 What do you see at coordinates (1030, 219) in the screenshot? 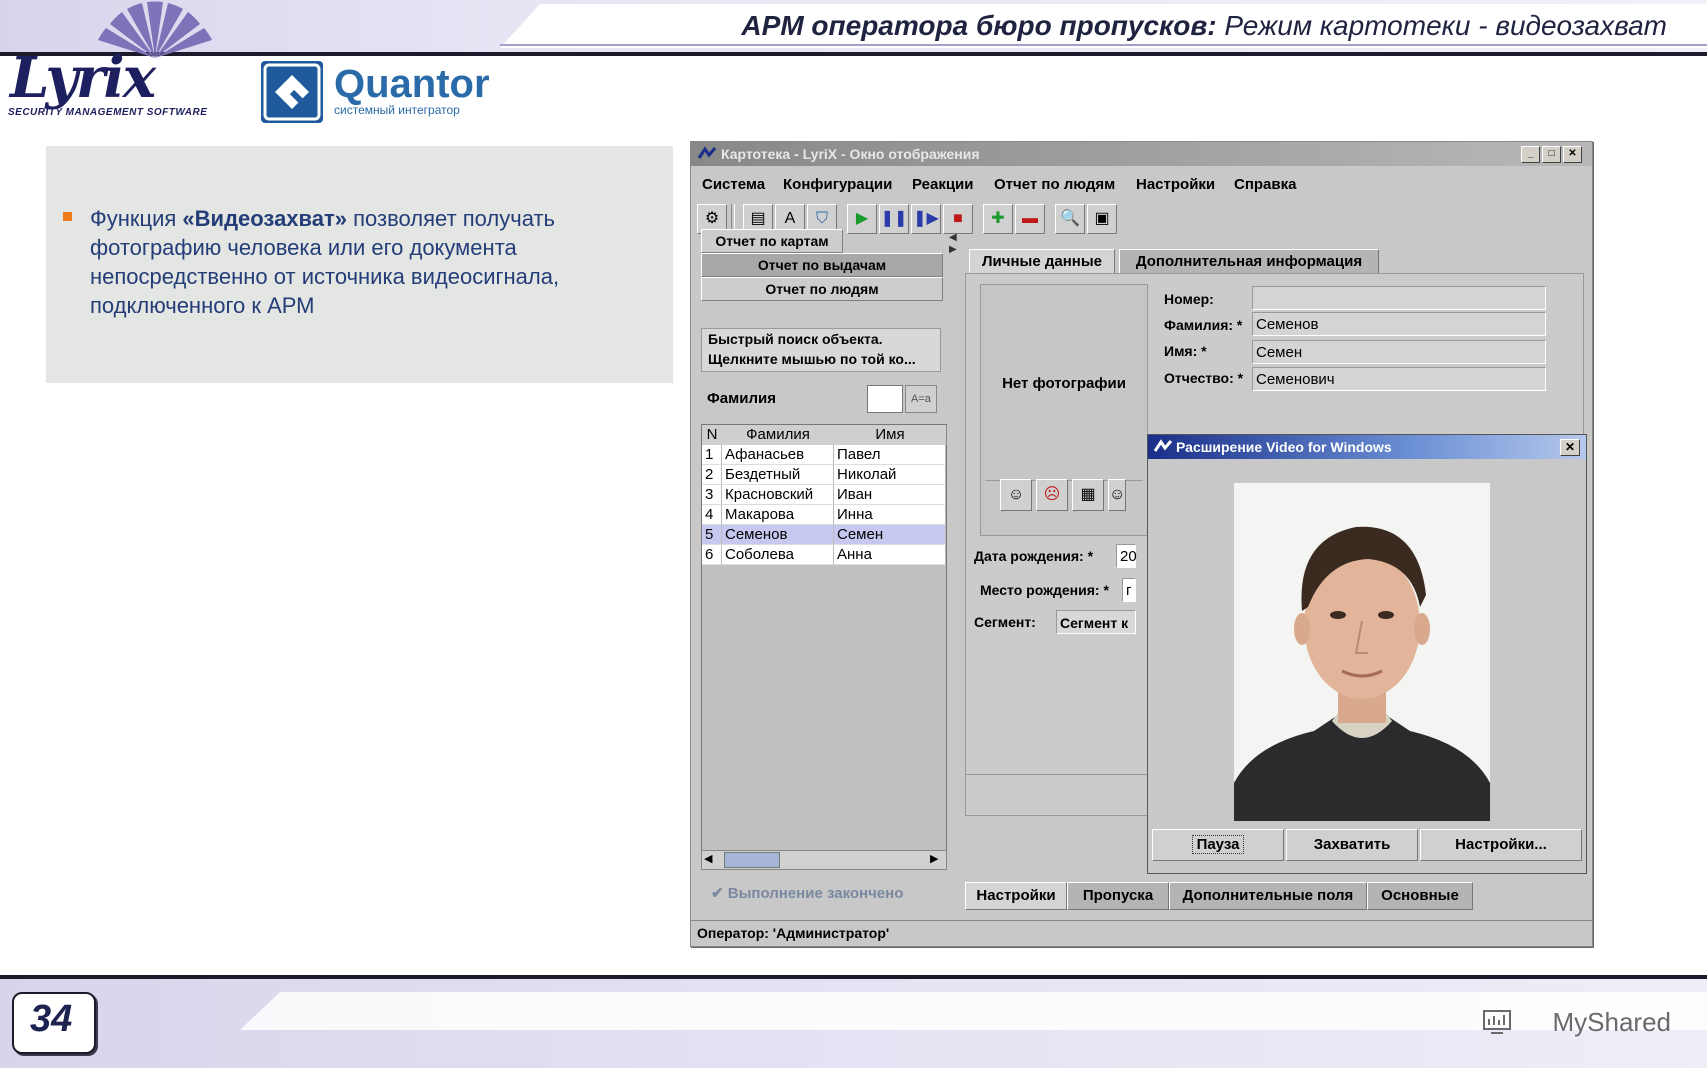
I see `remove-icon: ▬` at bounding box center [1030, 219].